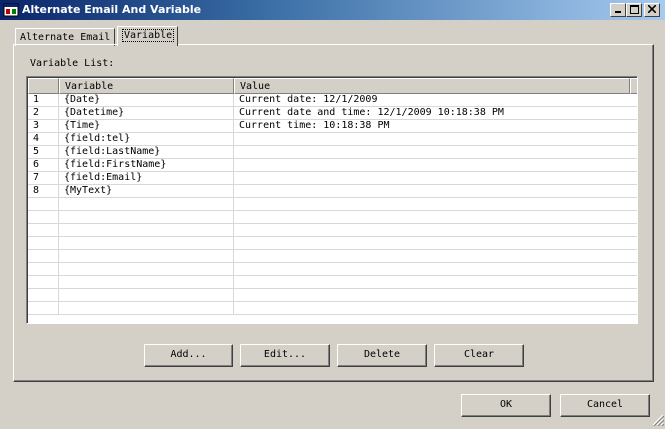 Image resolution: width=665 pixels, height=429 pixels. I want to click on tab-variable-label: Variable, so click(148, 35).